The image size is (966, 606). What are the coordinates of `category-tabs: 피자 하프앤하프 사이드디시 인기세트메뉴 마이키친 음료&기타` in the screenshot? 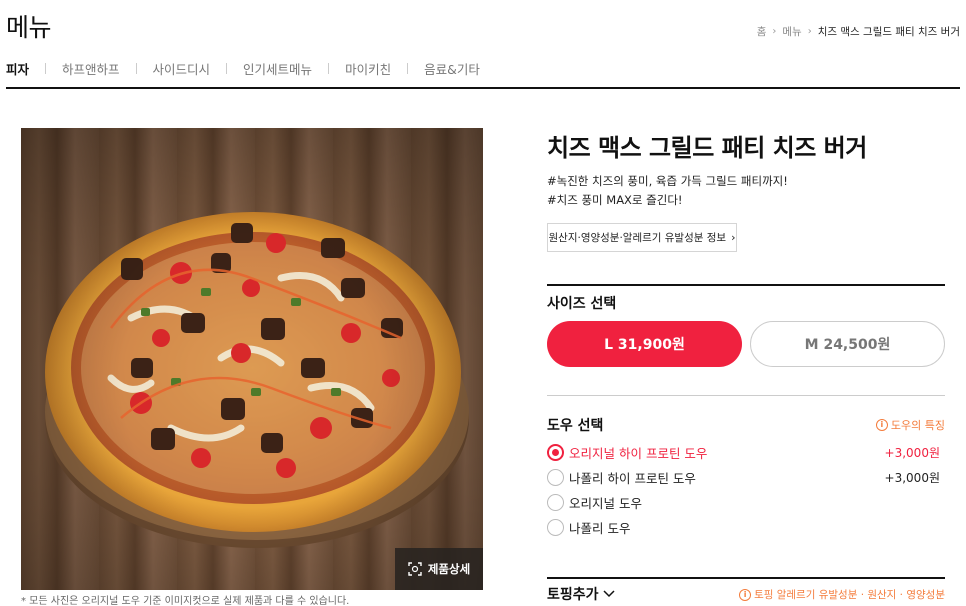 It's located at (243, 68).